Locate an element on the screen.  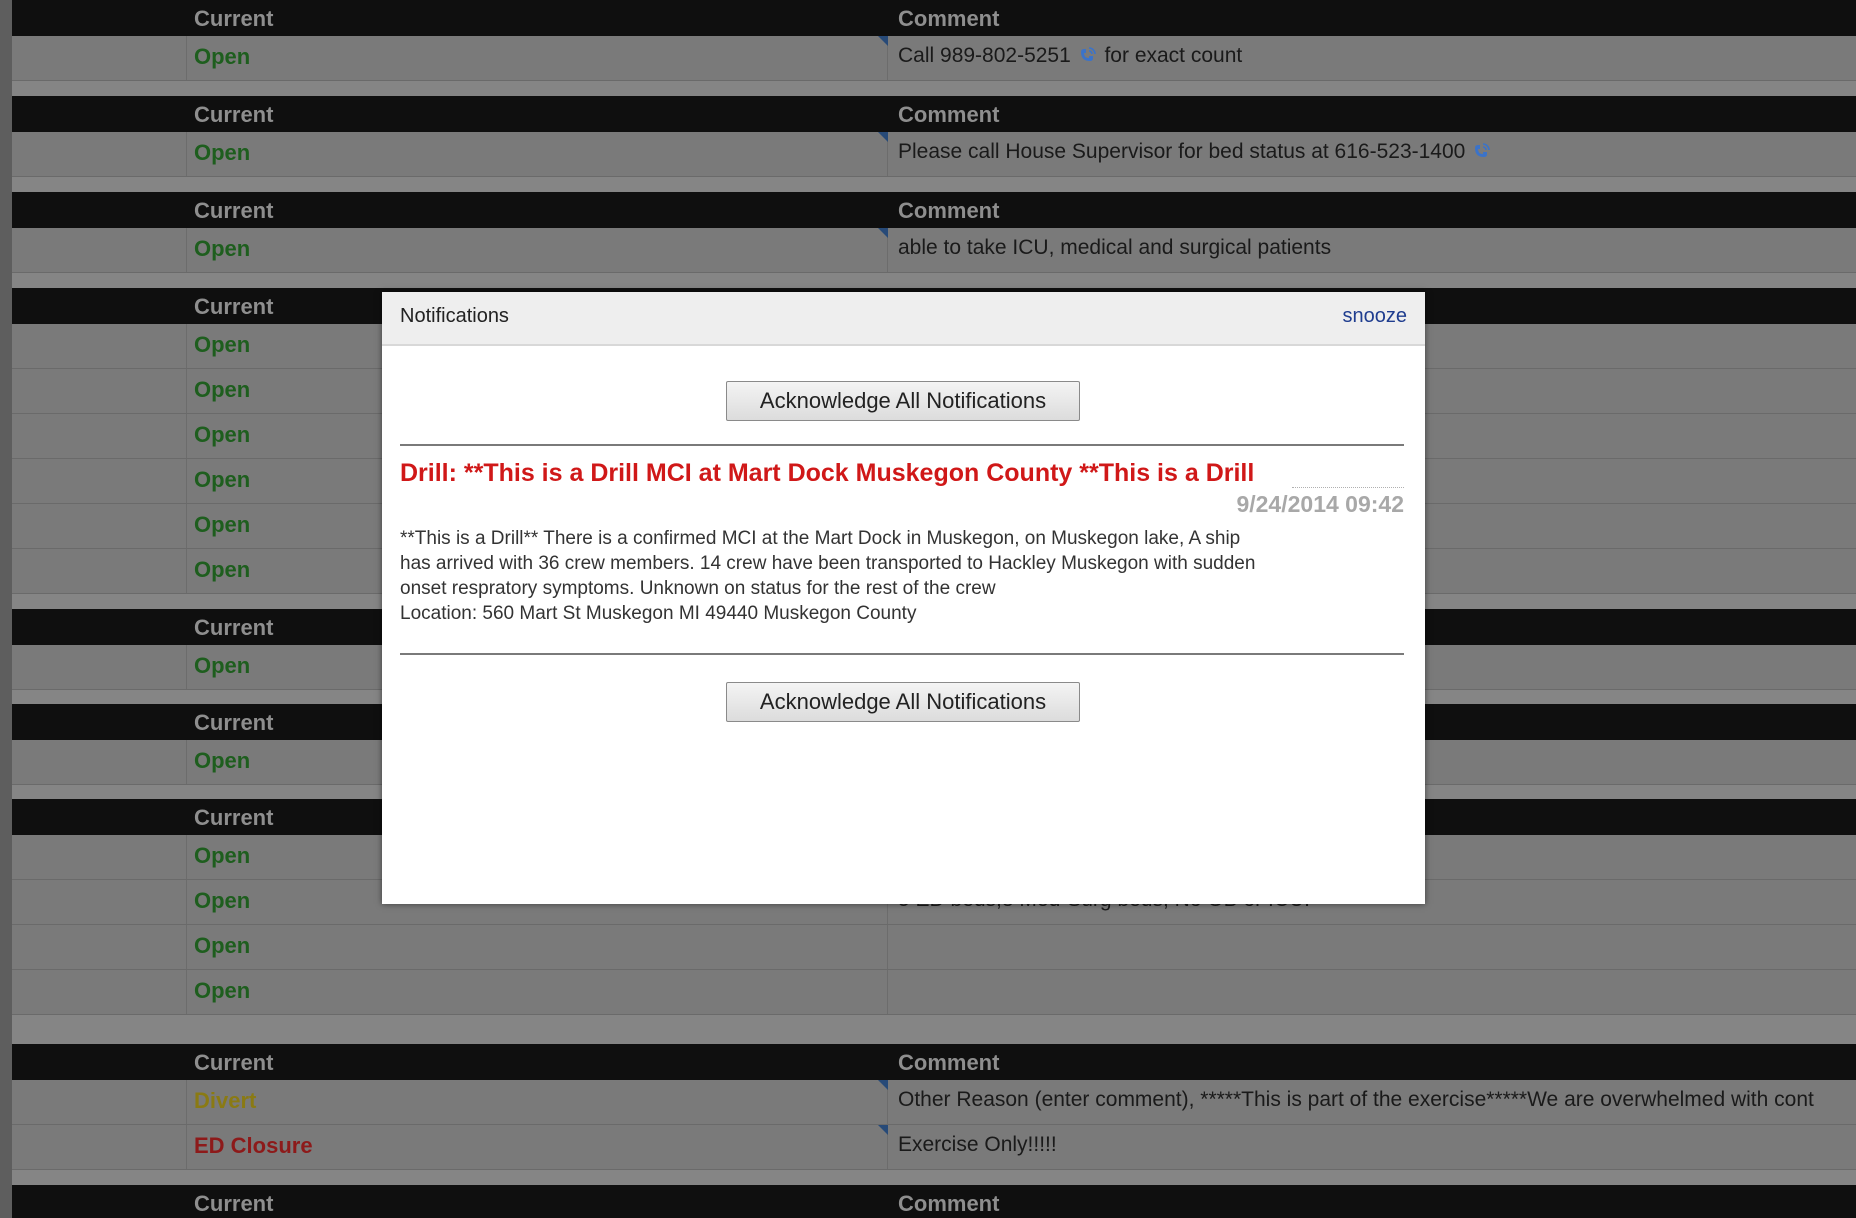
comment-main: Call 989-802-5251 is located at coordinates (984, 55).